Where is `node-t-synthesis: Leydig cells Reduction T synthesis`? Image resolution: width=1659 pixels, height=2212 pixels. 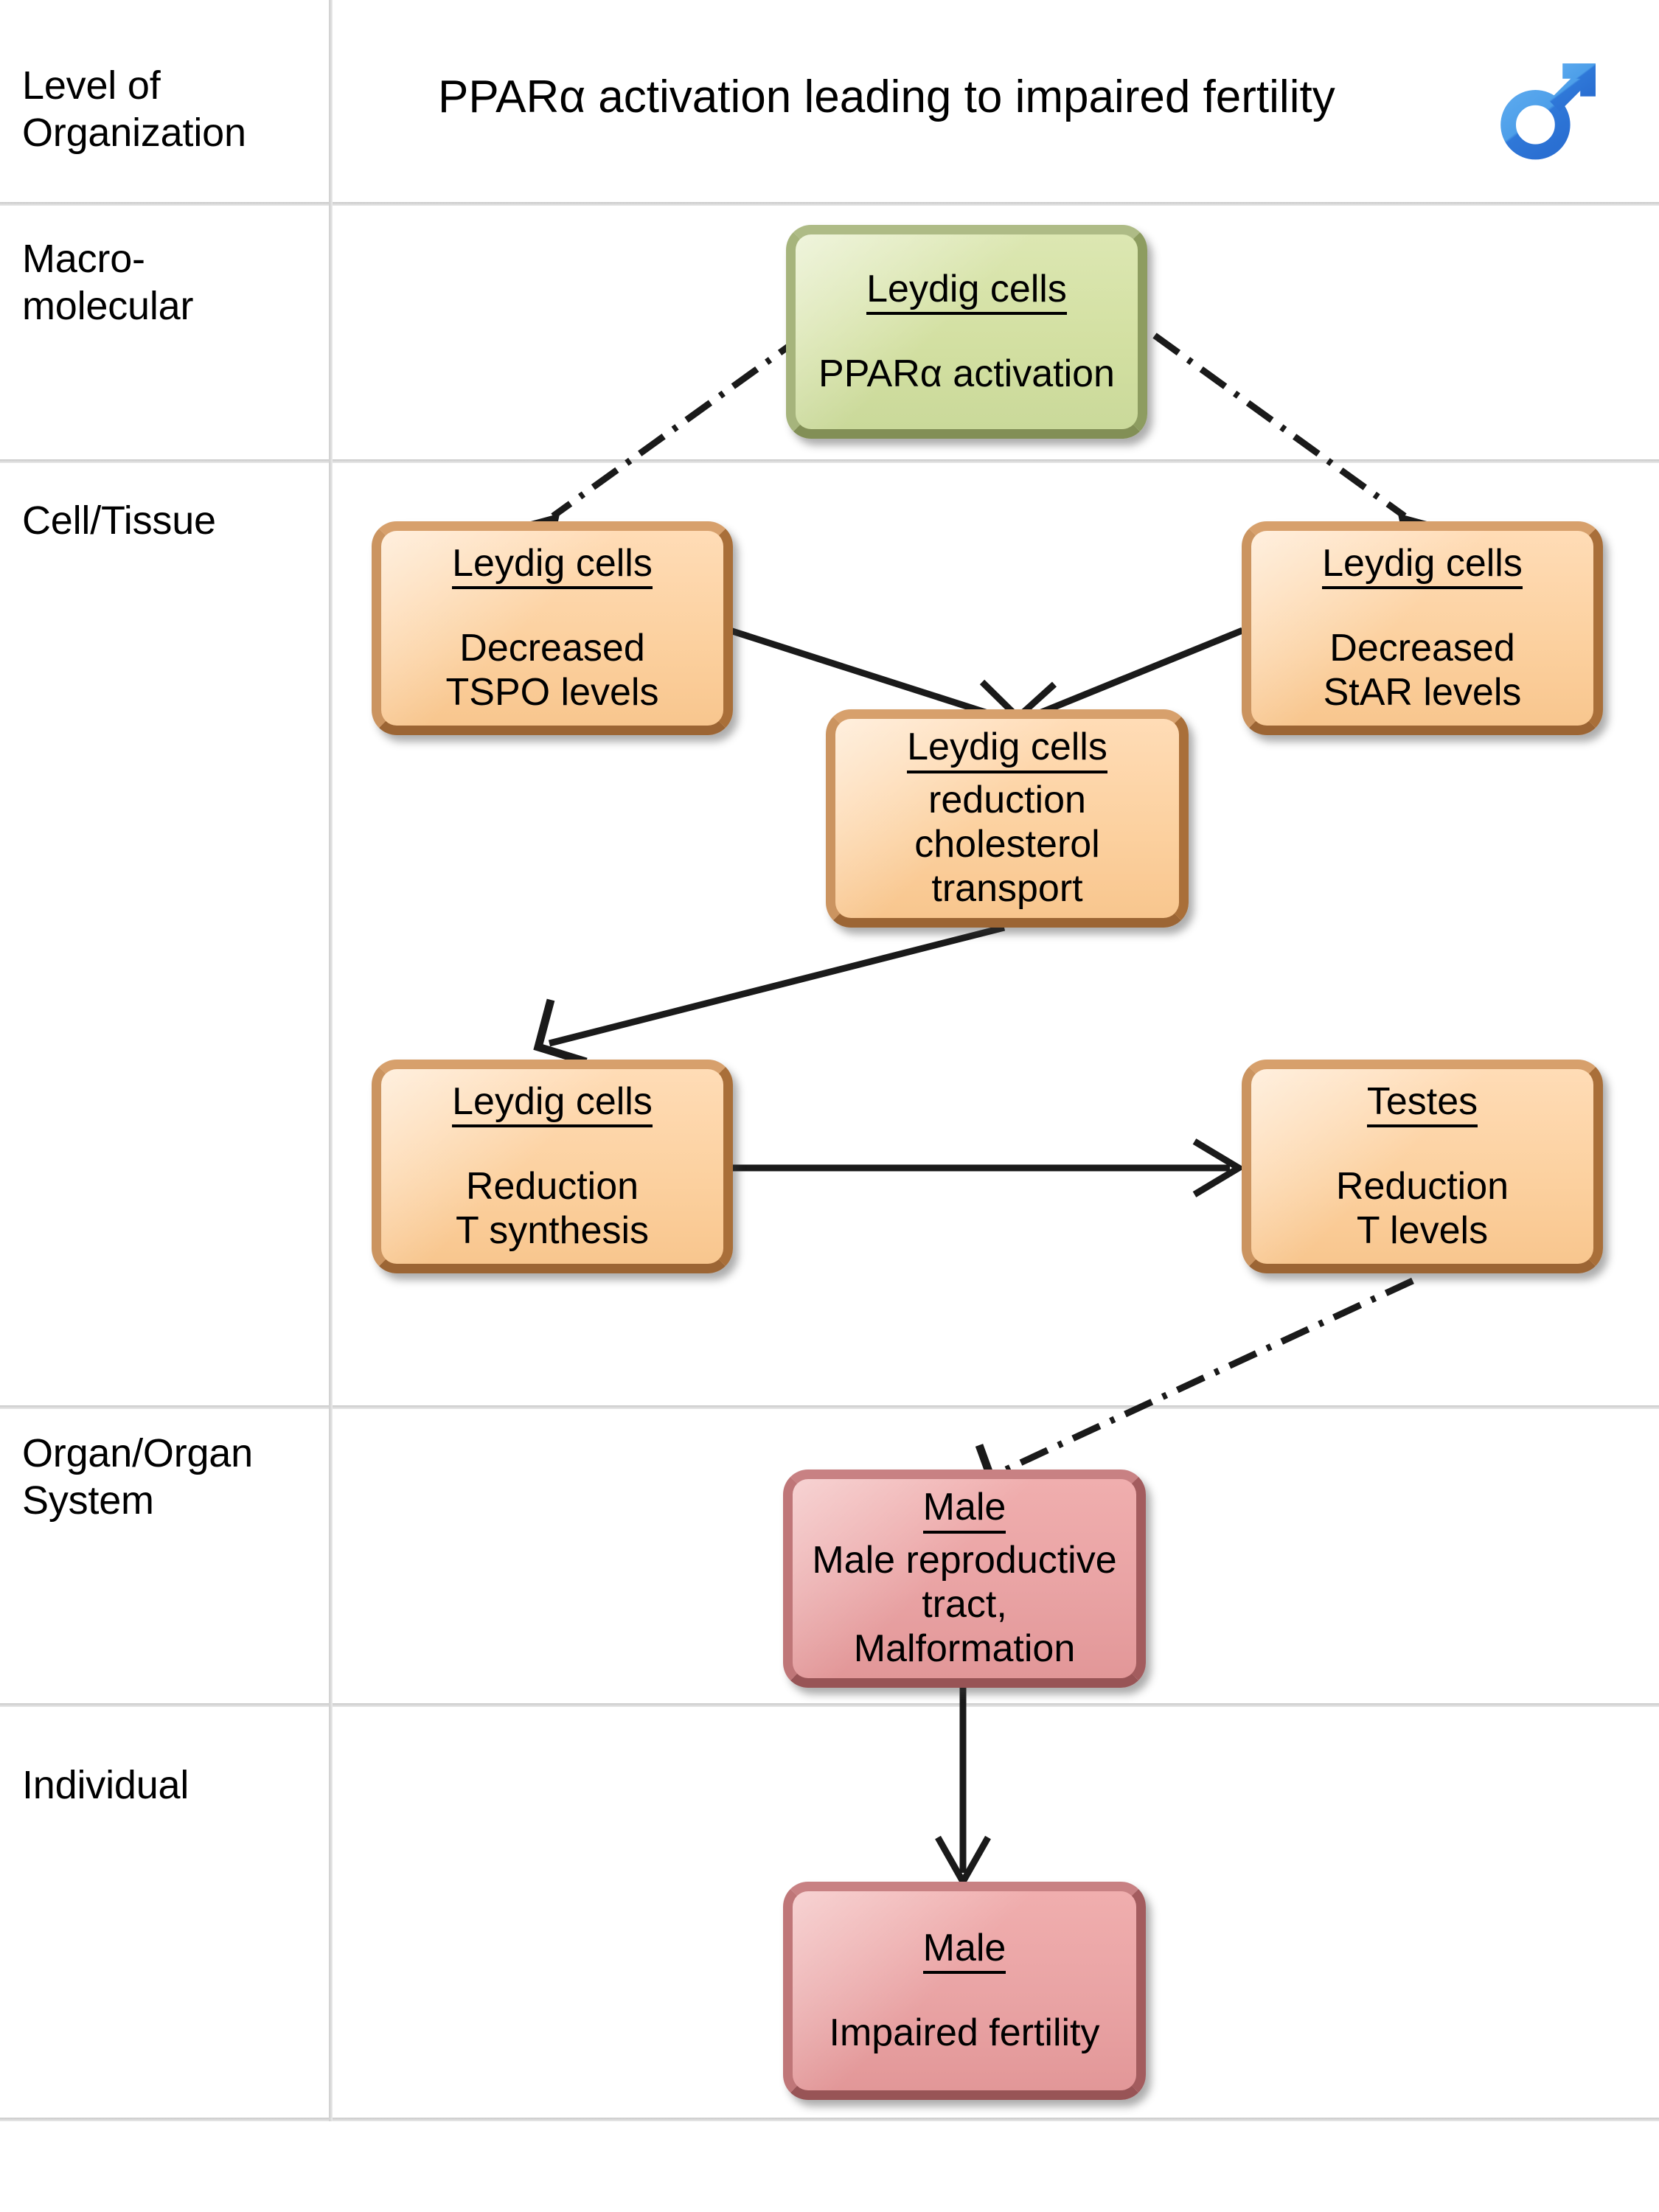 node-t-synthesis: Leydig cells Reduction T synthesis is located at coordinates (552, 1166).